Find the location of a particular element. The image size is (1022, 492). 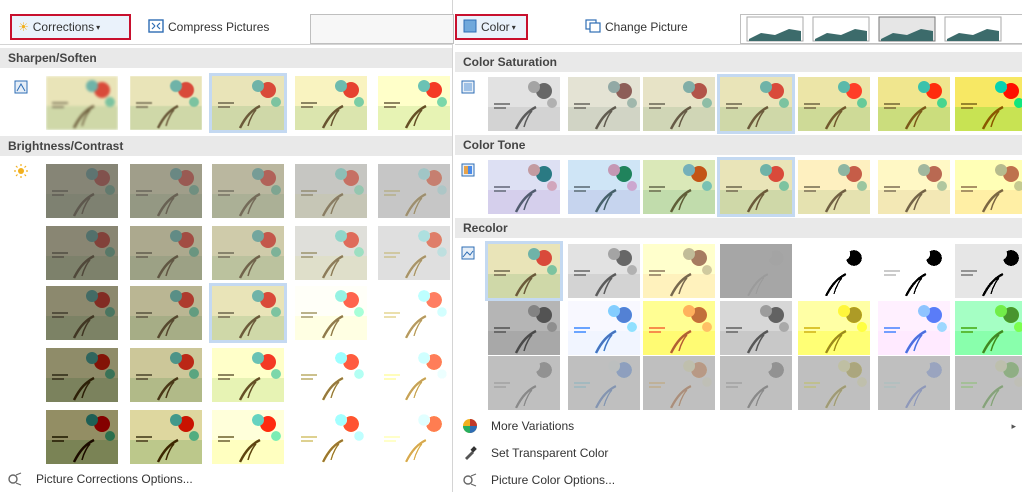

sharpen-icon is located at coordinates (21, 87).